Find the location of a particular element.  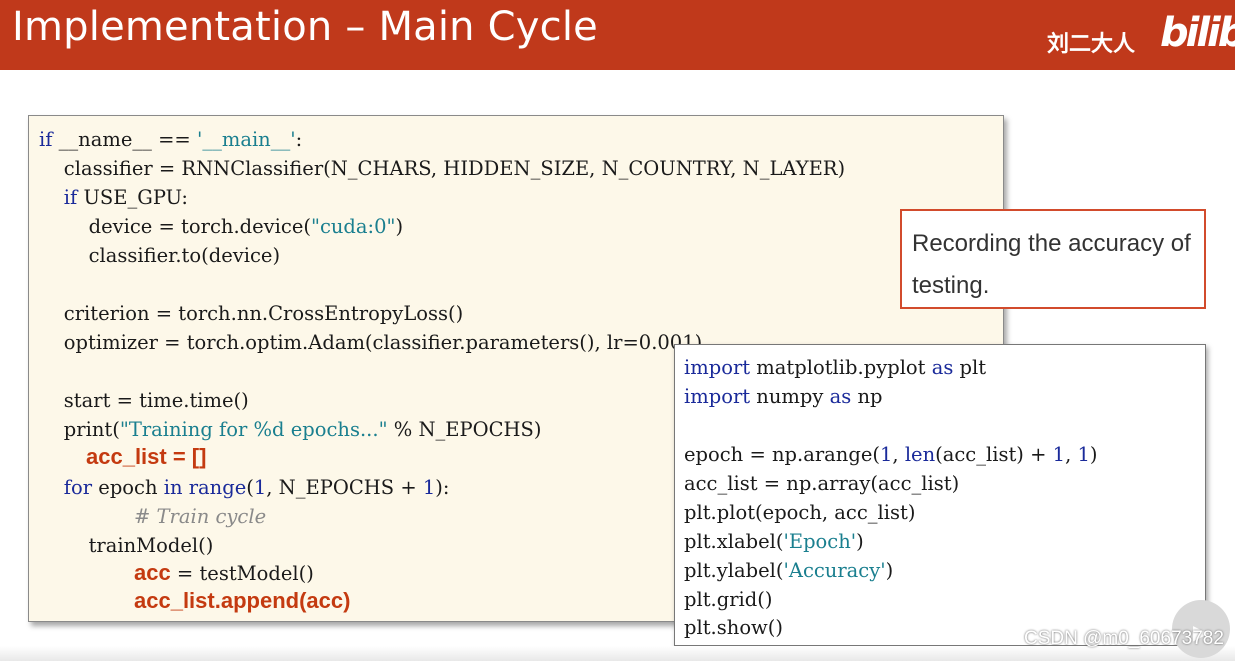

code-line: if __name__ == '__main__': is located at coordinates (170, 140).